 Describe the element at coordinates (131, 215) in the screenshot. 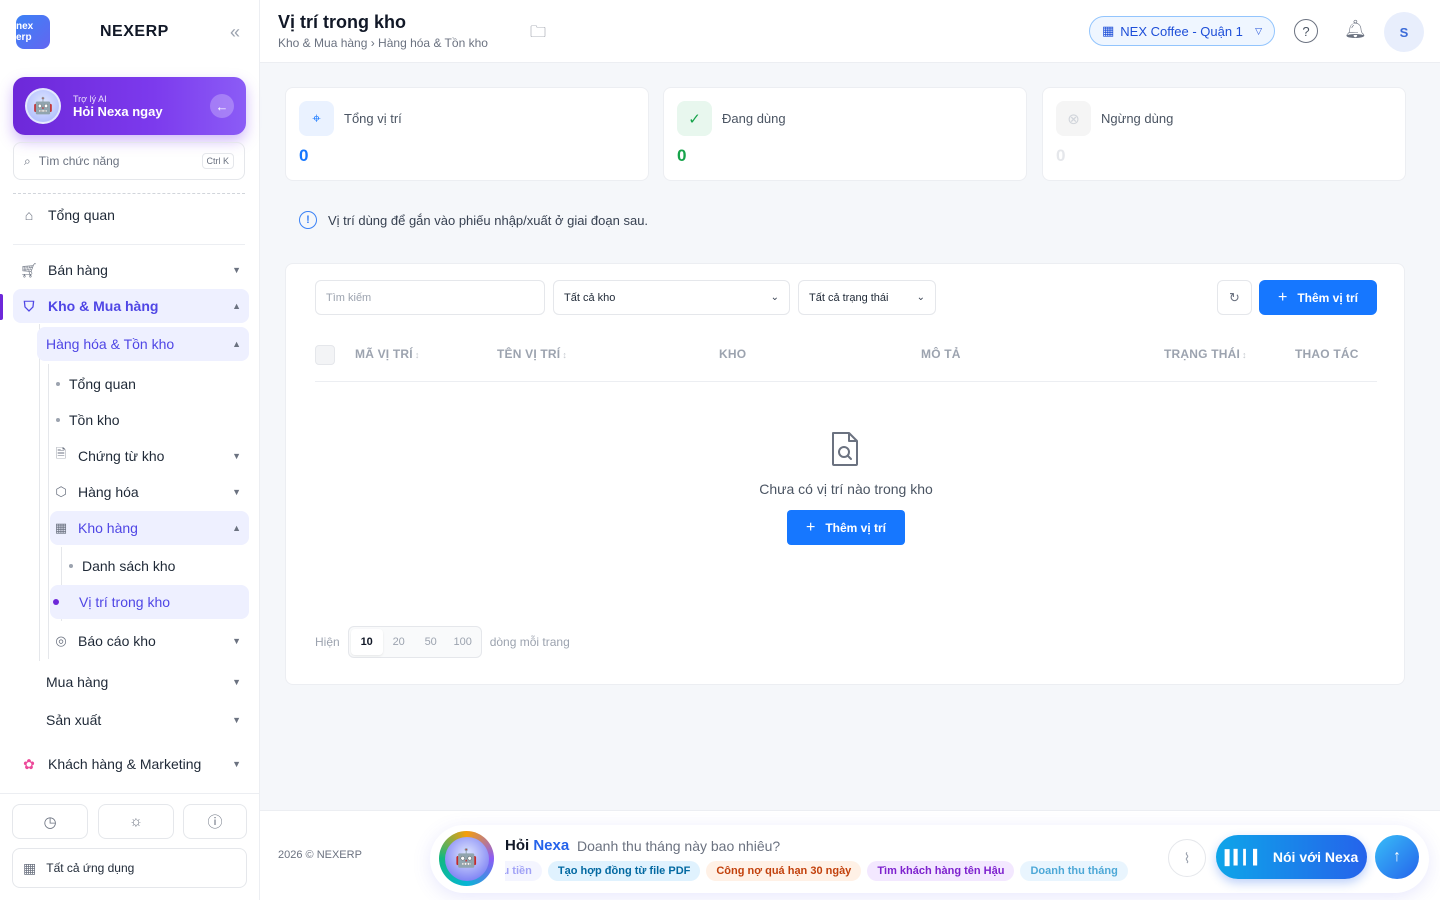

I see `sidebar-item-overview: ⌂ Tổng quan` at that location.